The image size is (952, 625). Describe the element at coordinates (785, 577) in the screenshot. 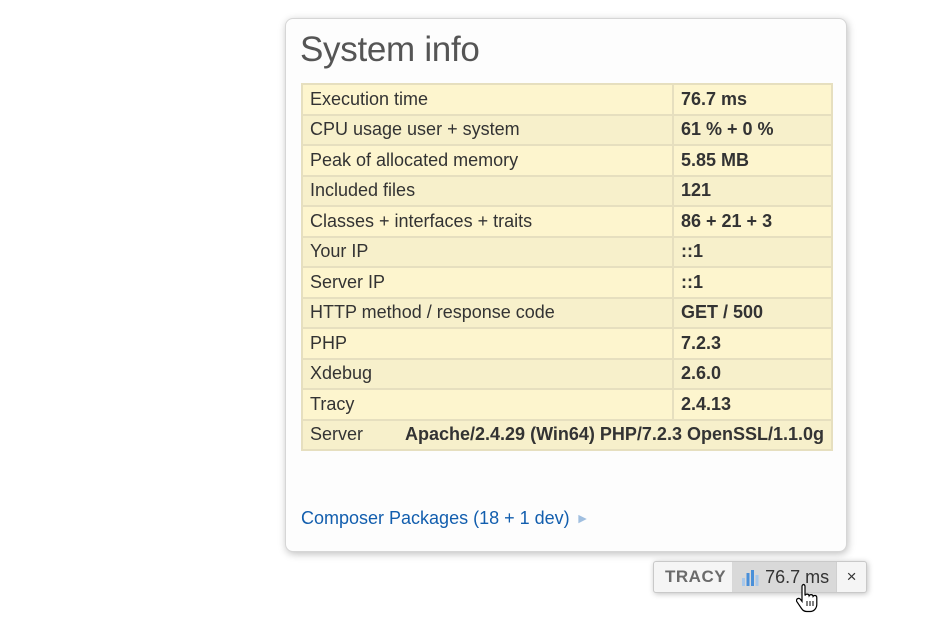

I see `execution-time-panel-toggle: 76.7 ms` at that location.